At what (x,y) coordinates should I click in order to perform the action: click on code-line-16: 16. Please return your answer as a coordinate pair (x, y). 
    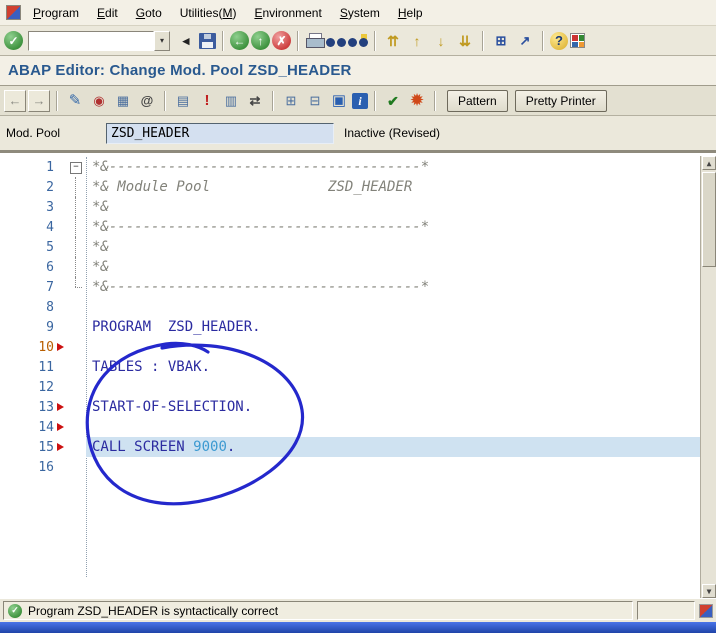
    Looking at the image, I should click on (361, 467).